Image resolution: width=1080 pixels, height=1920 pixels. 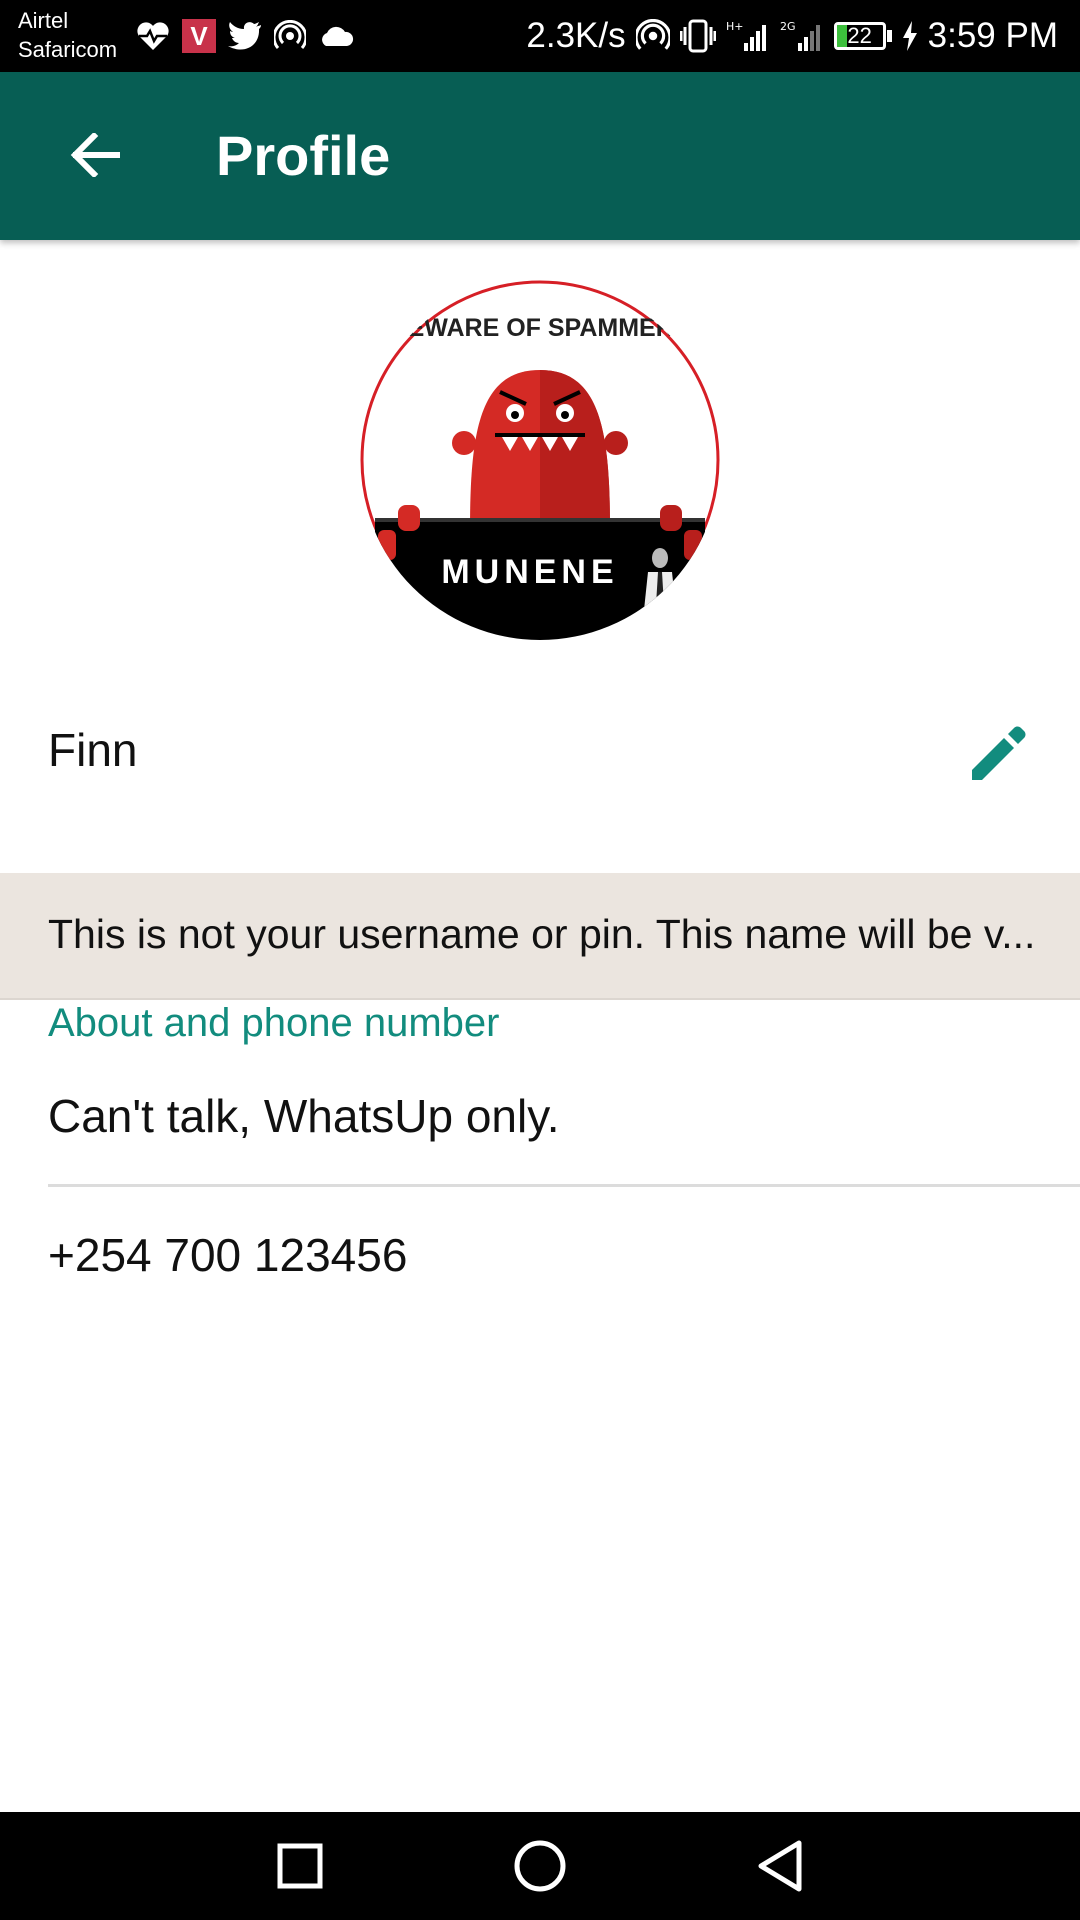 I want to click on section-header-about-phone: About and phone number, so click(x=274, y=1023).